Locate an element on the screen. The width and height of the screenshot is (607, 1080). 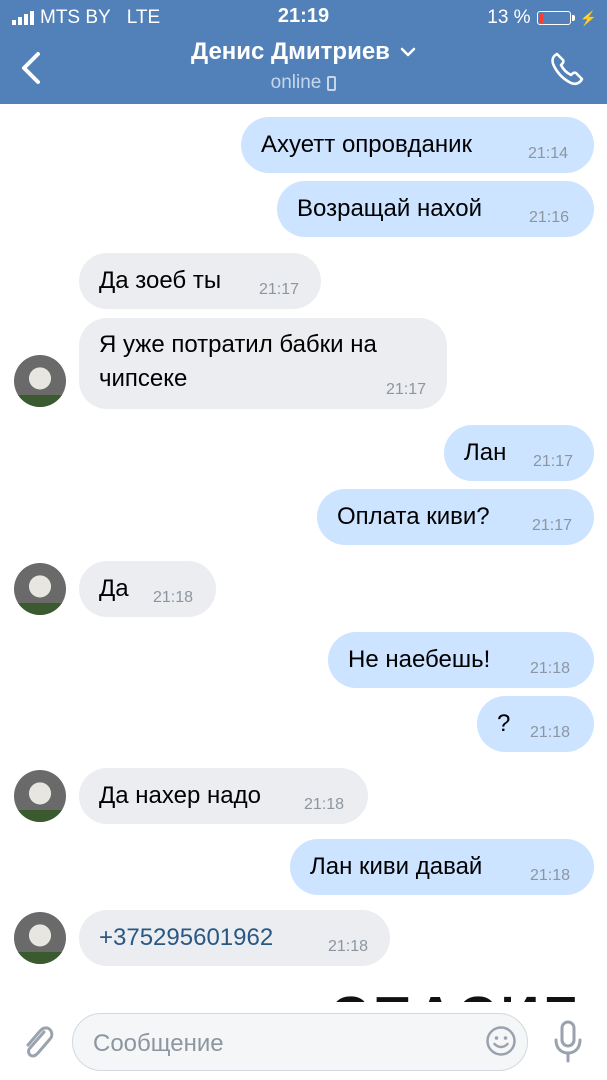
message-text: Возращай нахой is located at coordinates (390, 208).